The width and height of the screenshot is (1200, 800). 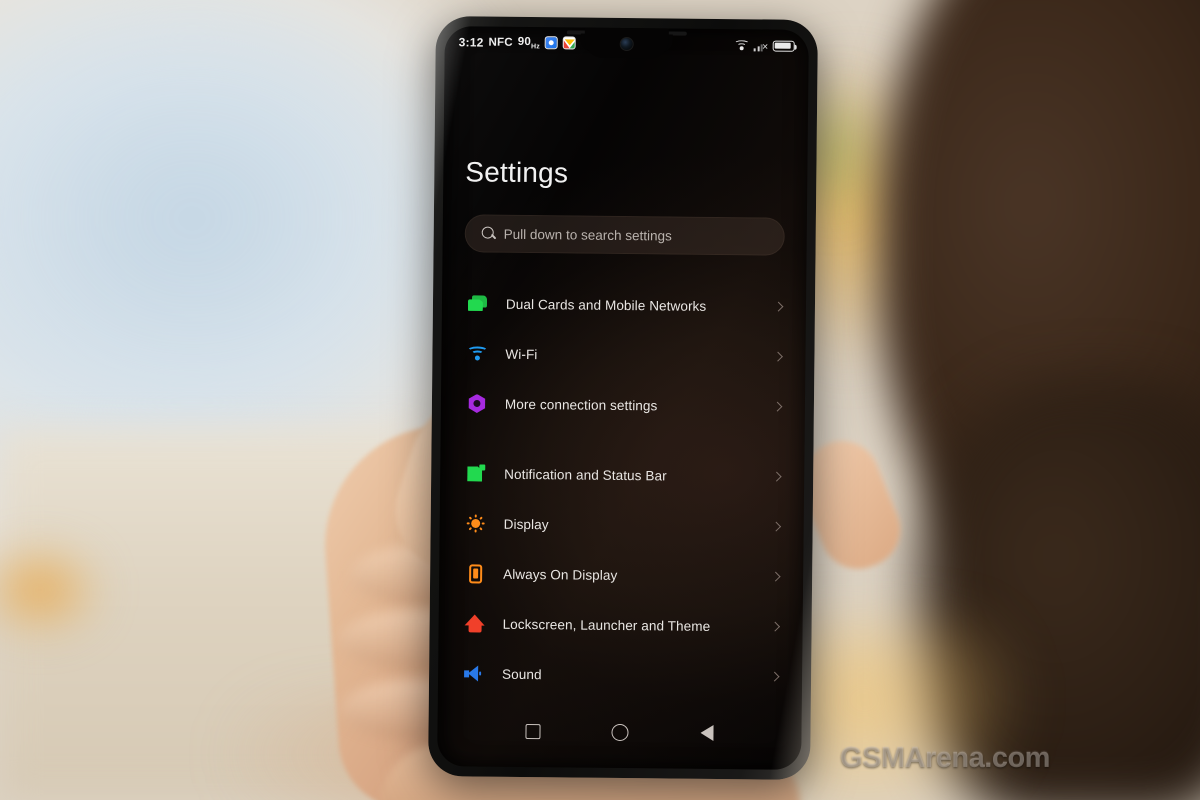 What do you see at coordinates (621, 574) in the screenshot?
I see `settings-item-always-on-display: Always On Display` at bounding box center [621, 574].